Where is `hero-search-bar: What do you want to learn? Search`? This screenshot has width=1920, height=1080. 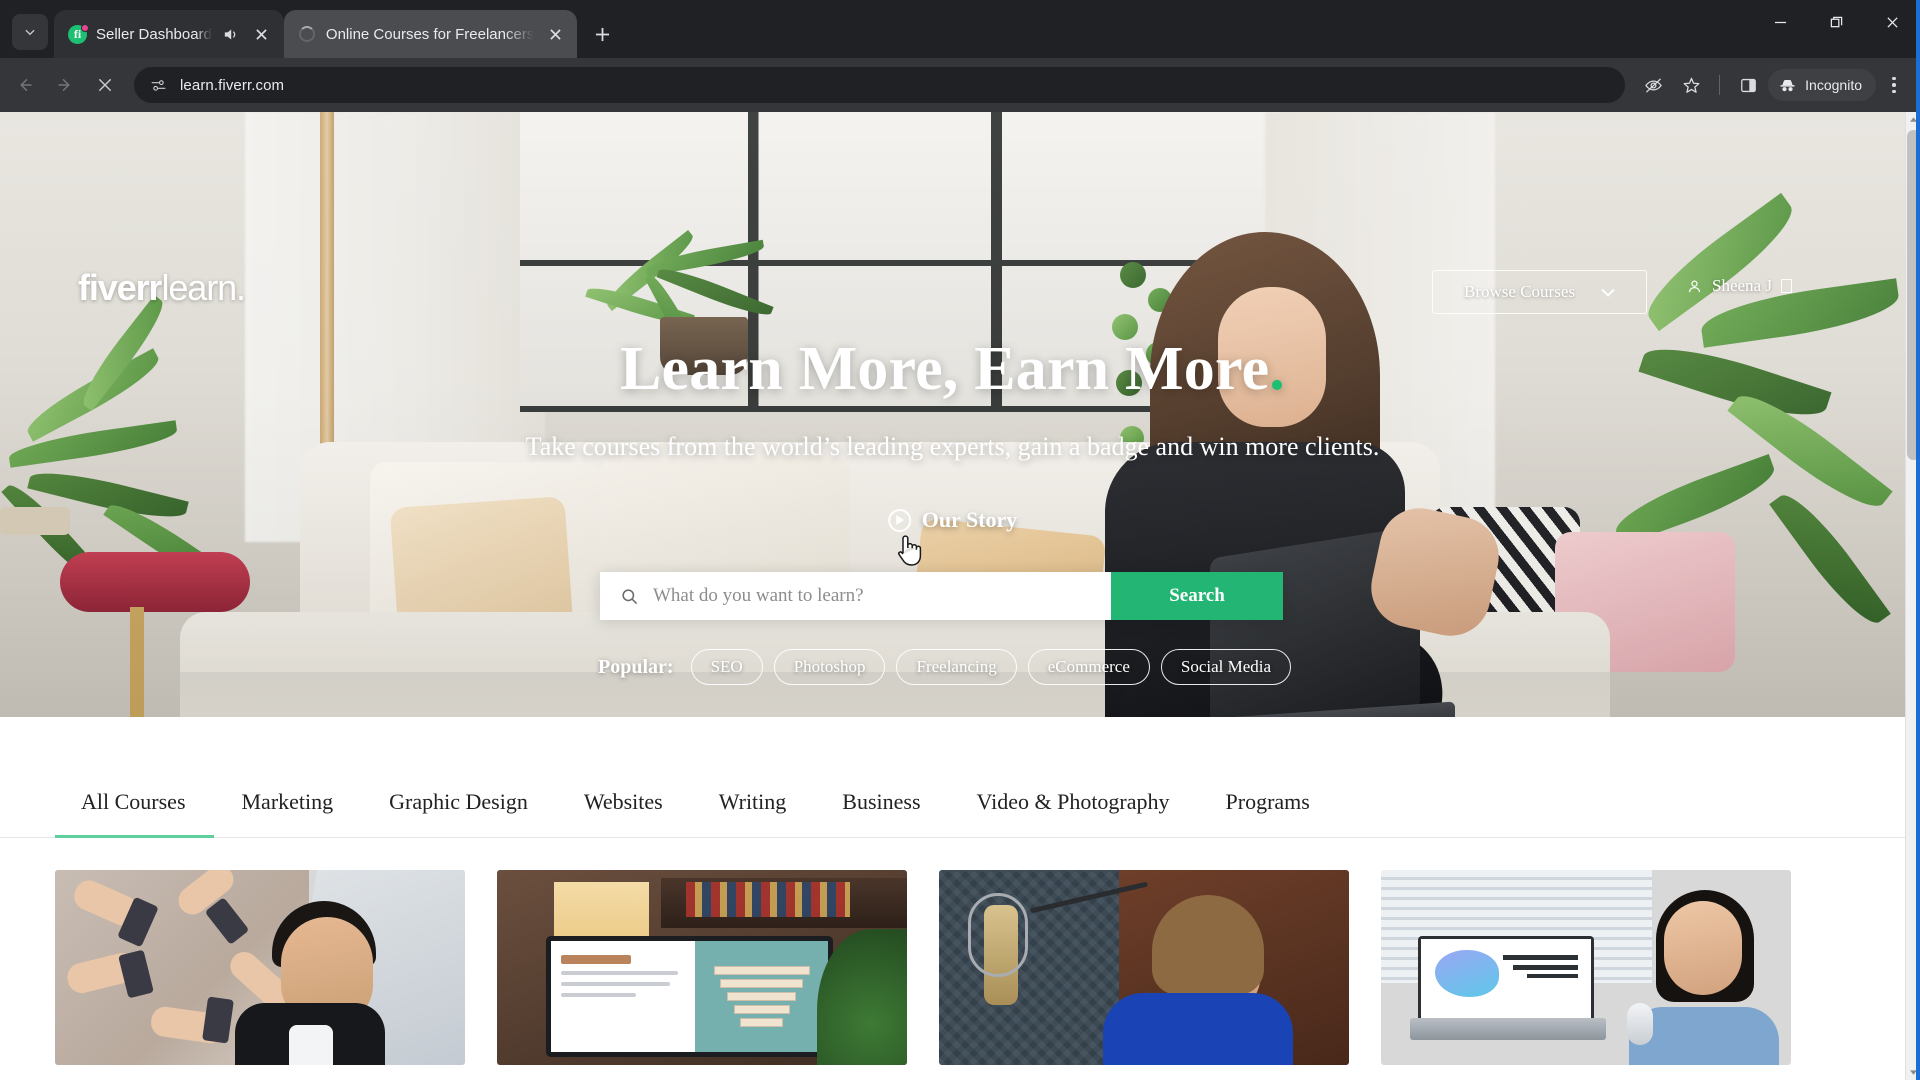 hero-search-bar: What do you want to learn? Search is located at coordinates (941, 596).